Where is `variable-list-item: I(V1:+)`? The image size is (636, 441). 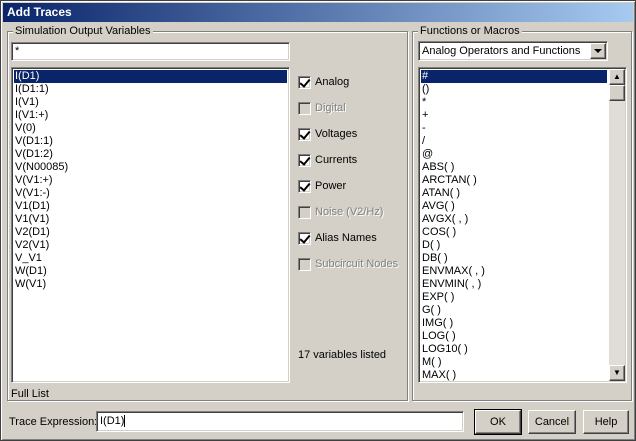 variable-list-item: I(V1:+) is located at coordinates (150, 115).